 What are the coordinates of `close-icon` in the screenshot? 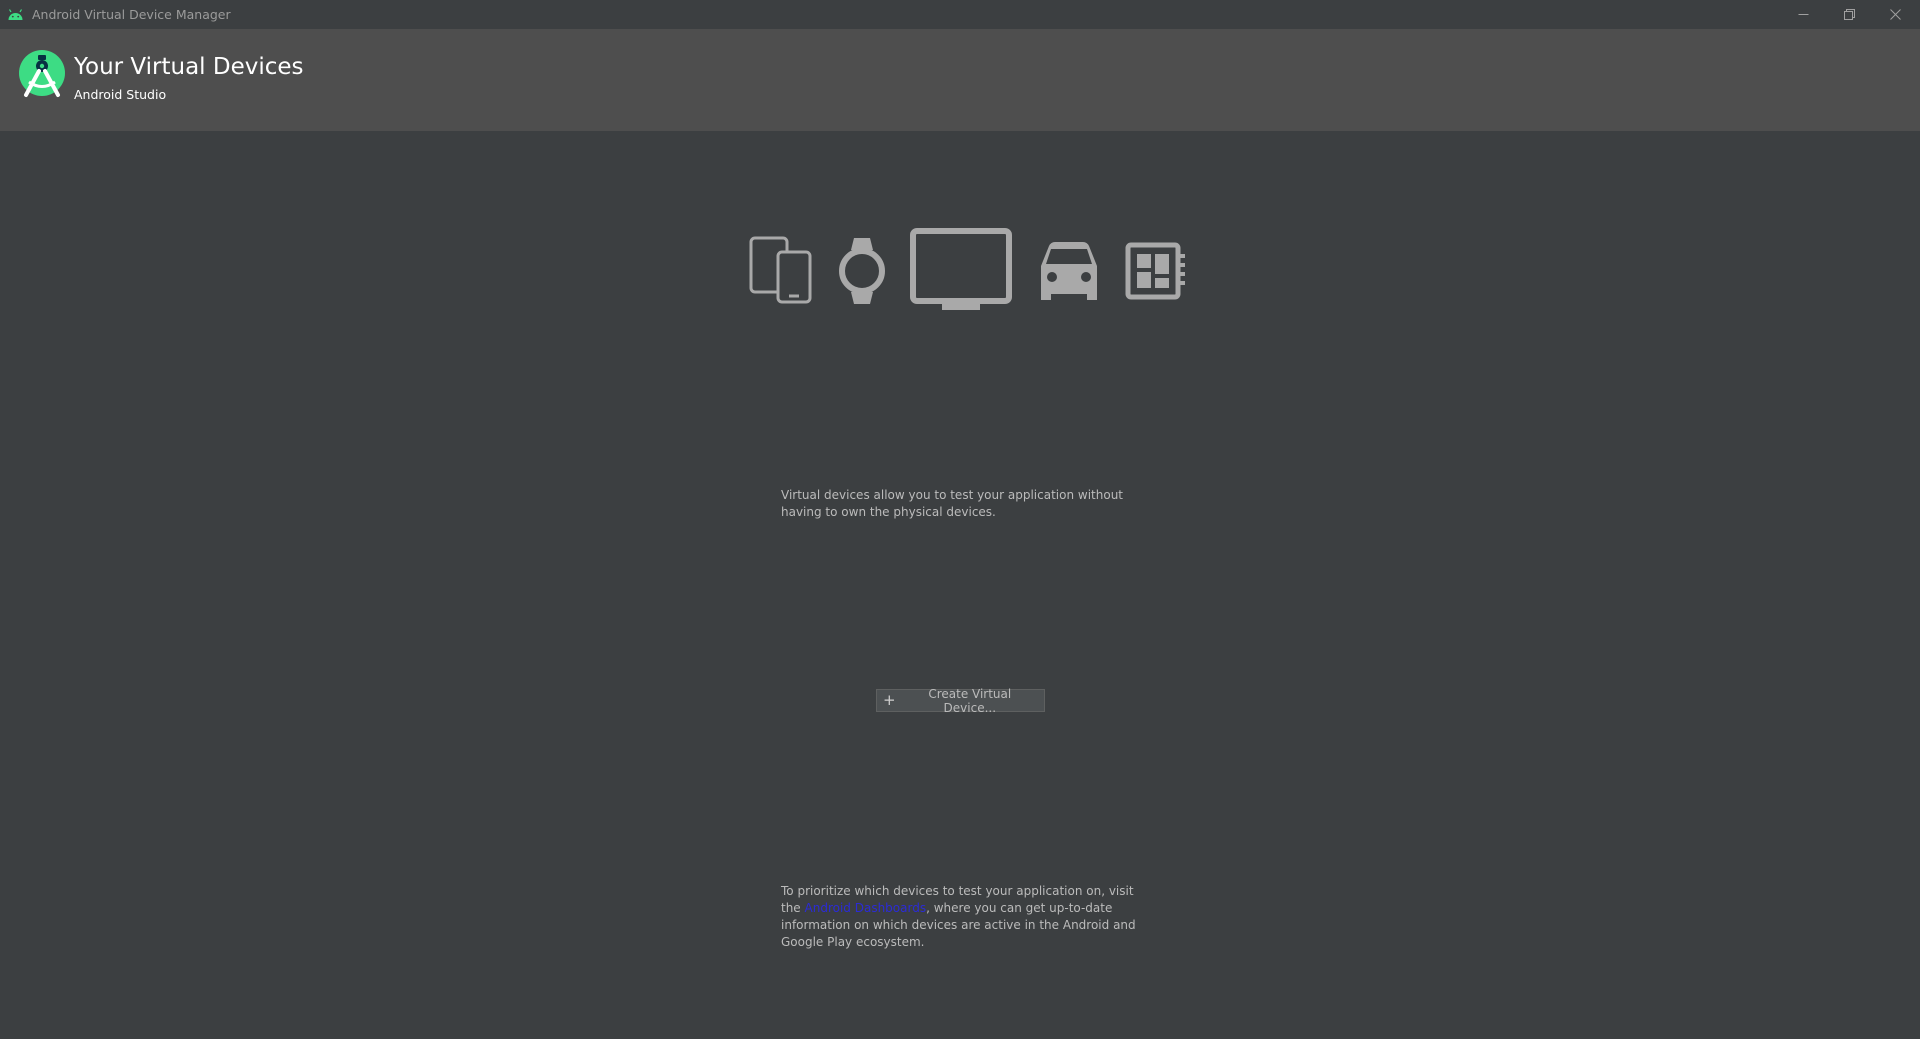 It's located at (1895, 14).